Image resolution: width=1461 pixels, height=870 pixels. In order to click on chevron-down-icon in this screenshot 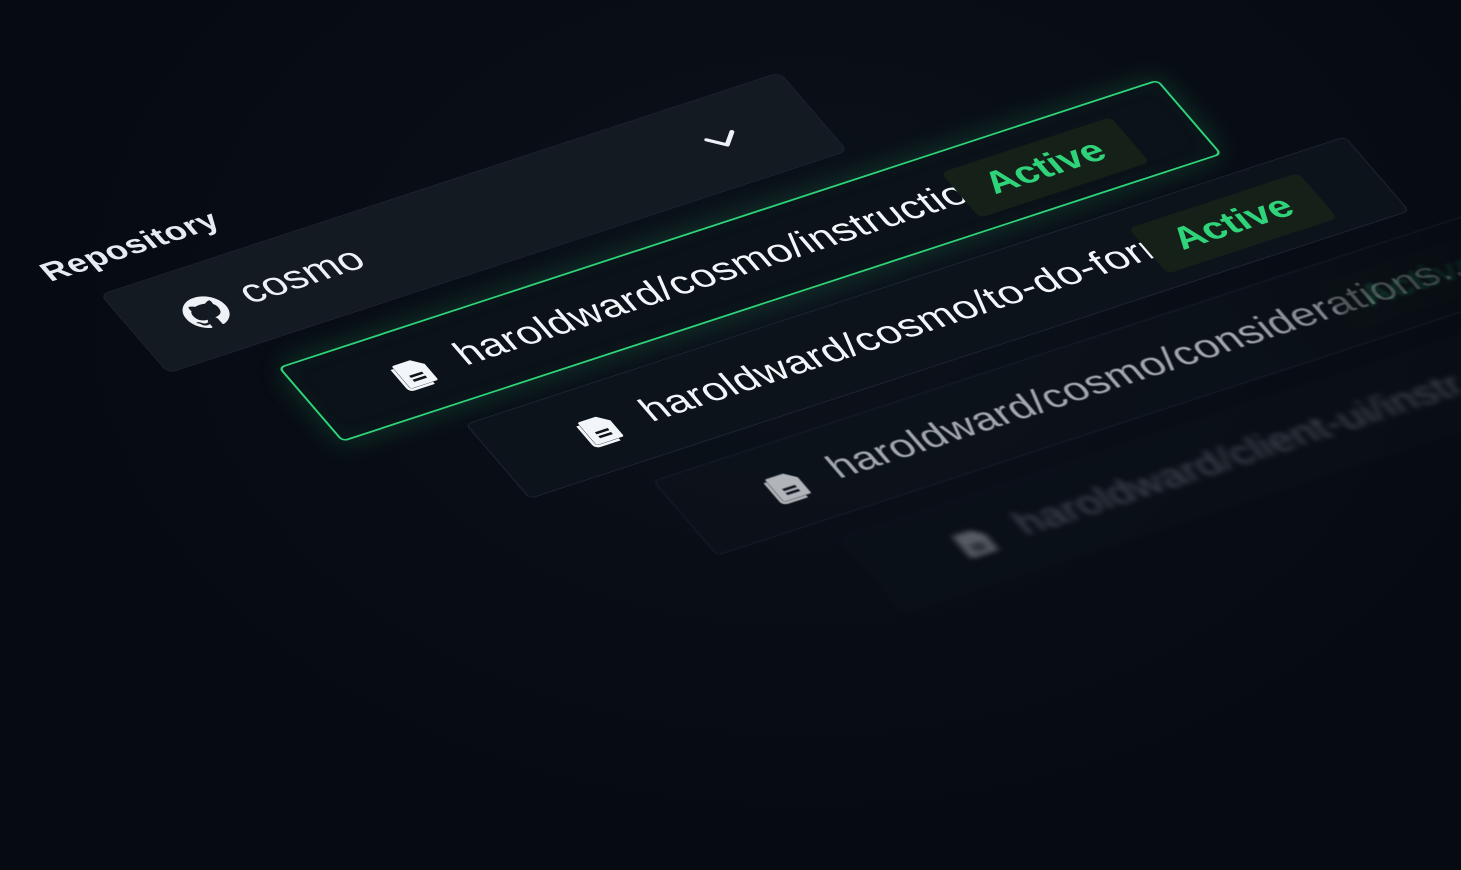, I will do `click(723, 140)`.